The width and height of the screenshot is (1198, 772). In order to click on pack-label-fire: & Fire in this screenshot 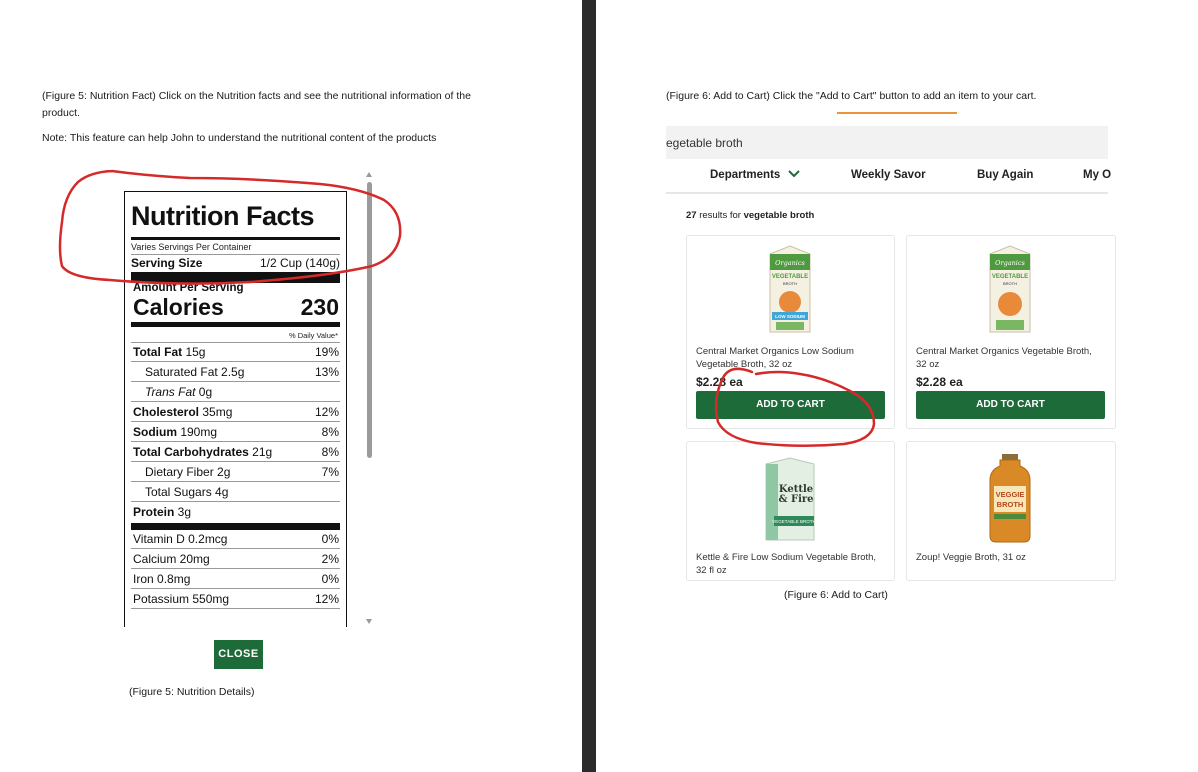, I will do `click(795, 499)`.